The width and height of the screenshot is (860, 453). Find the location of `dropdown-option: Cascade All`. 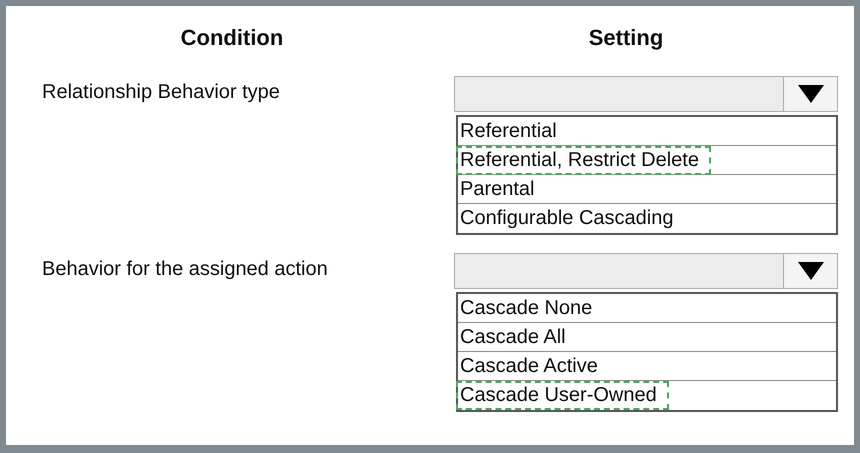

dropdown-option: Cascade All is located at coordinates (517, 337).